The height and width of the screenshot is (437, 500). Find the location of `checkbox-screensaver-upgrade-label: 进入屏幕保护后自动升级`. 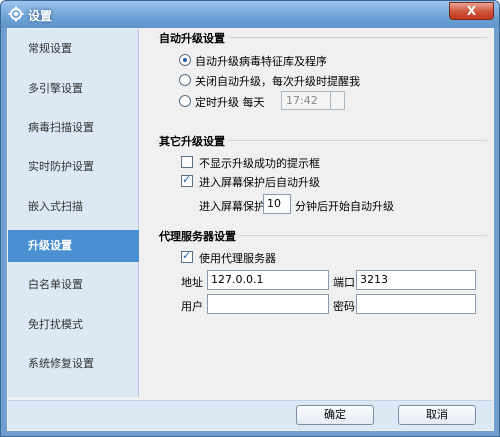

checkbox-screensaver-upgrade-label: 进入屏幕保护后自动升级 is located at coordinates (259, 182).